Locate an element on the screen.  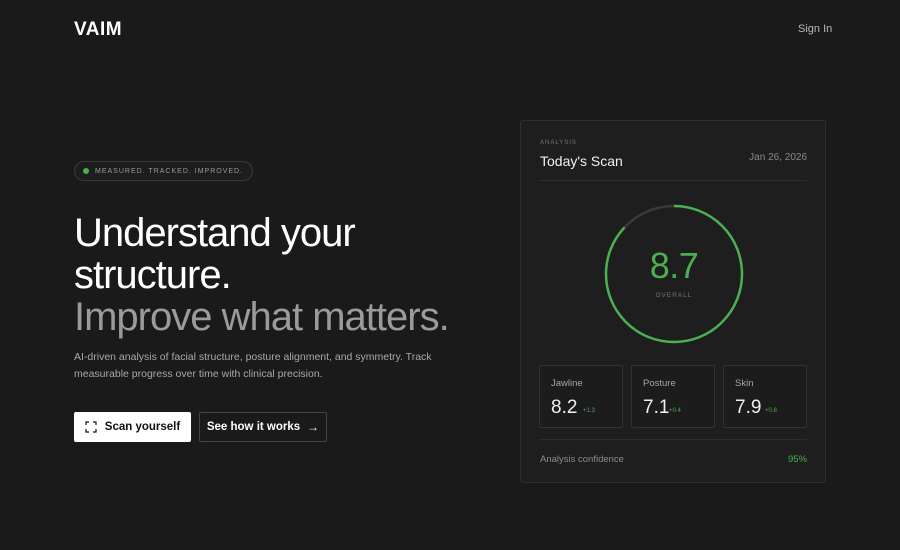
metric-delta: +0.4 is located at coordinates (675, 411).